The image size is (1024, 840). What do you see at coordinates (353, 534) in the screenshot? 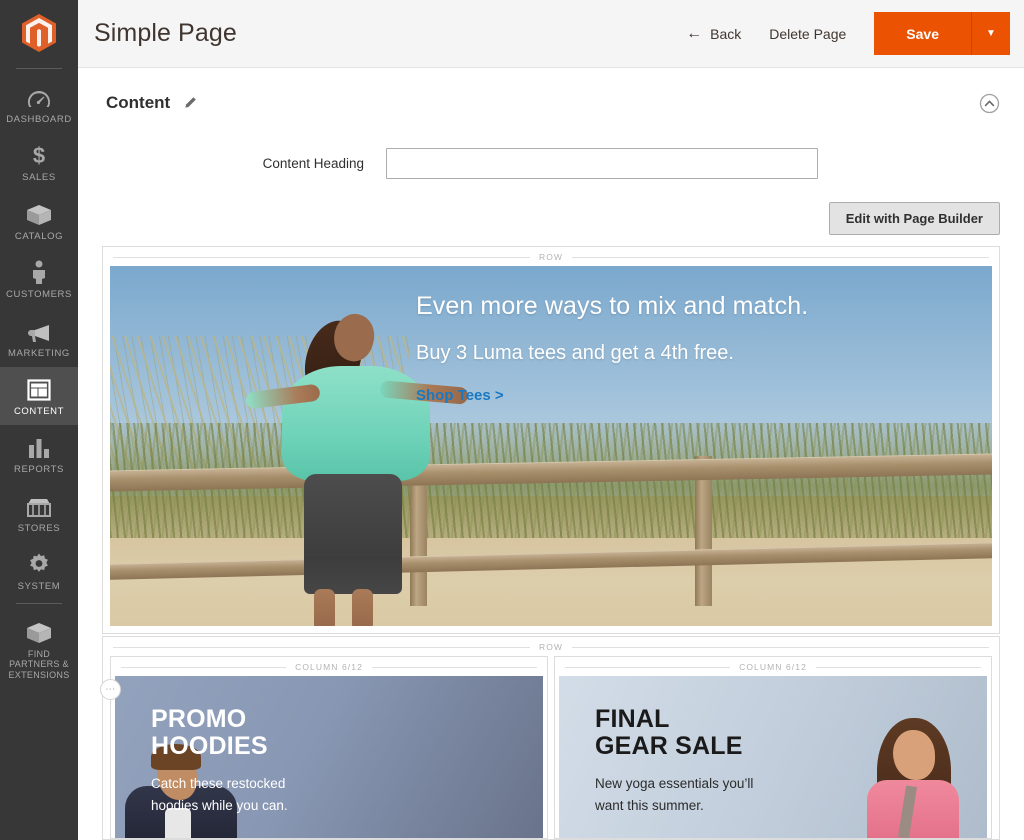
I see `model-legs` at bounding box center [353, 534].